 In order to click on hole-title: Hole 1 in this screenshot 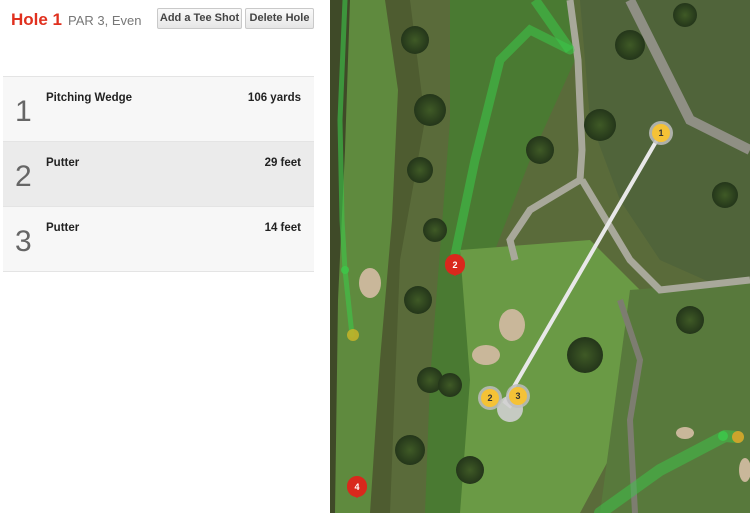, I will do `click(37, 19)`.